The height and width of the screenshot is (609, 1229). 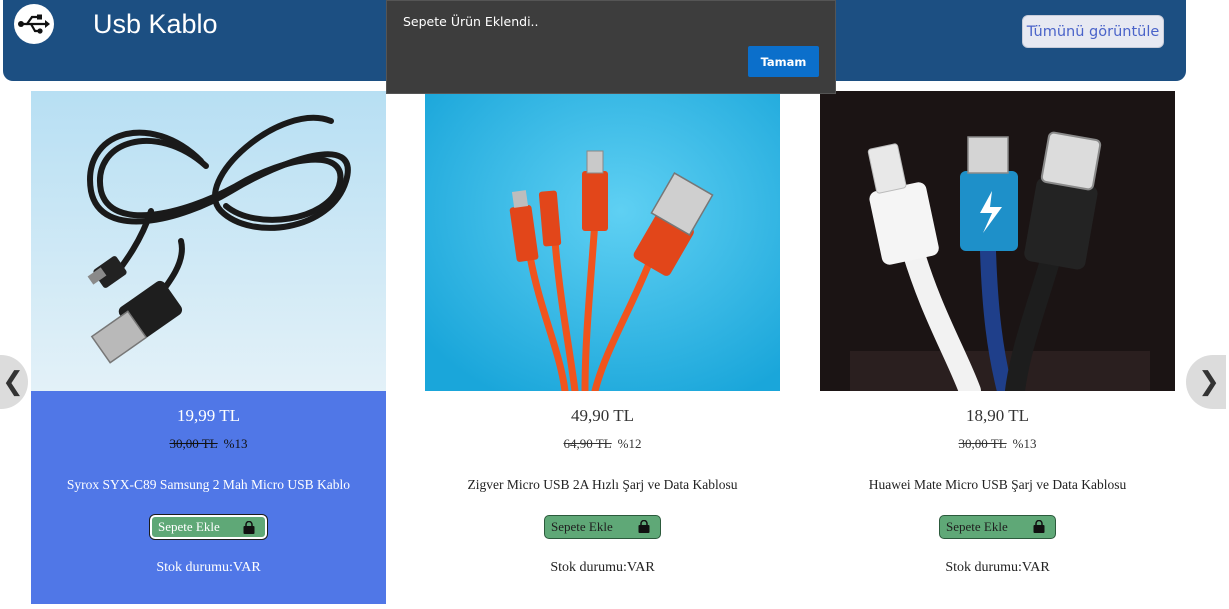 What do you see at coordinates (471, 21) in the screenshot?
I see `notification-message: Sepete Ürün Eklendi..` at bounding box center [471, 21].